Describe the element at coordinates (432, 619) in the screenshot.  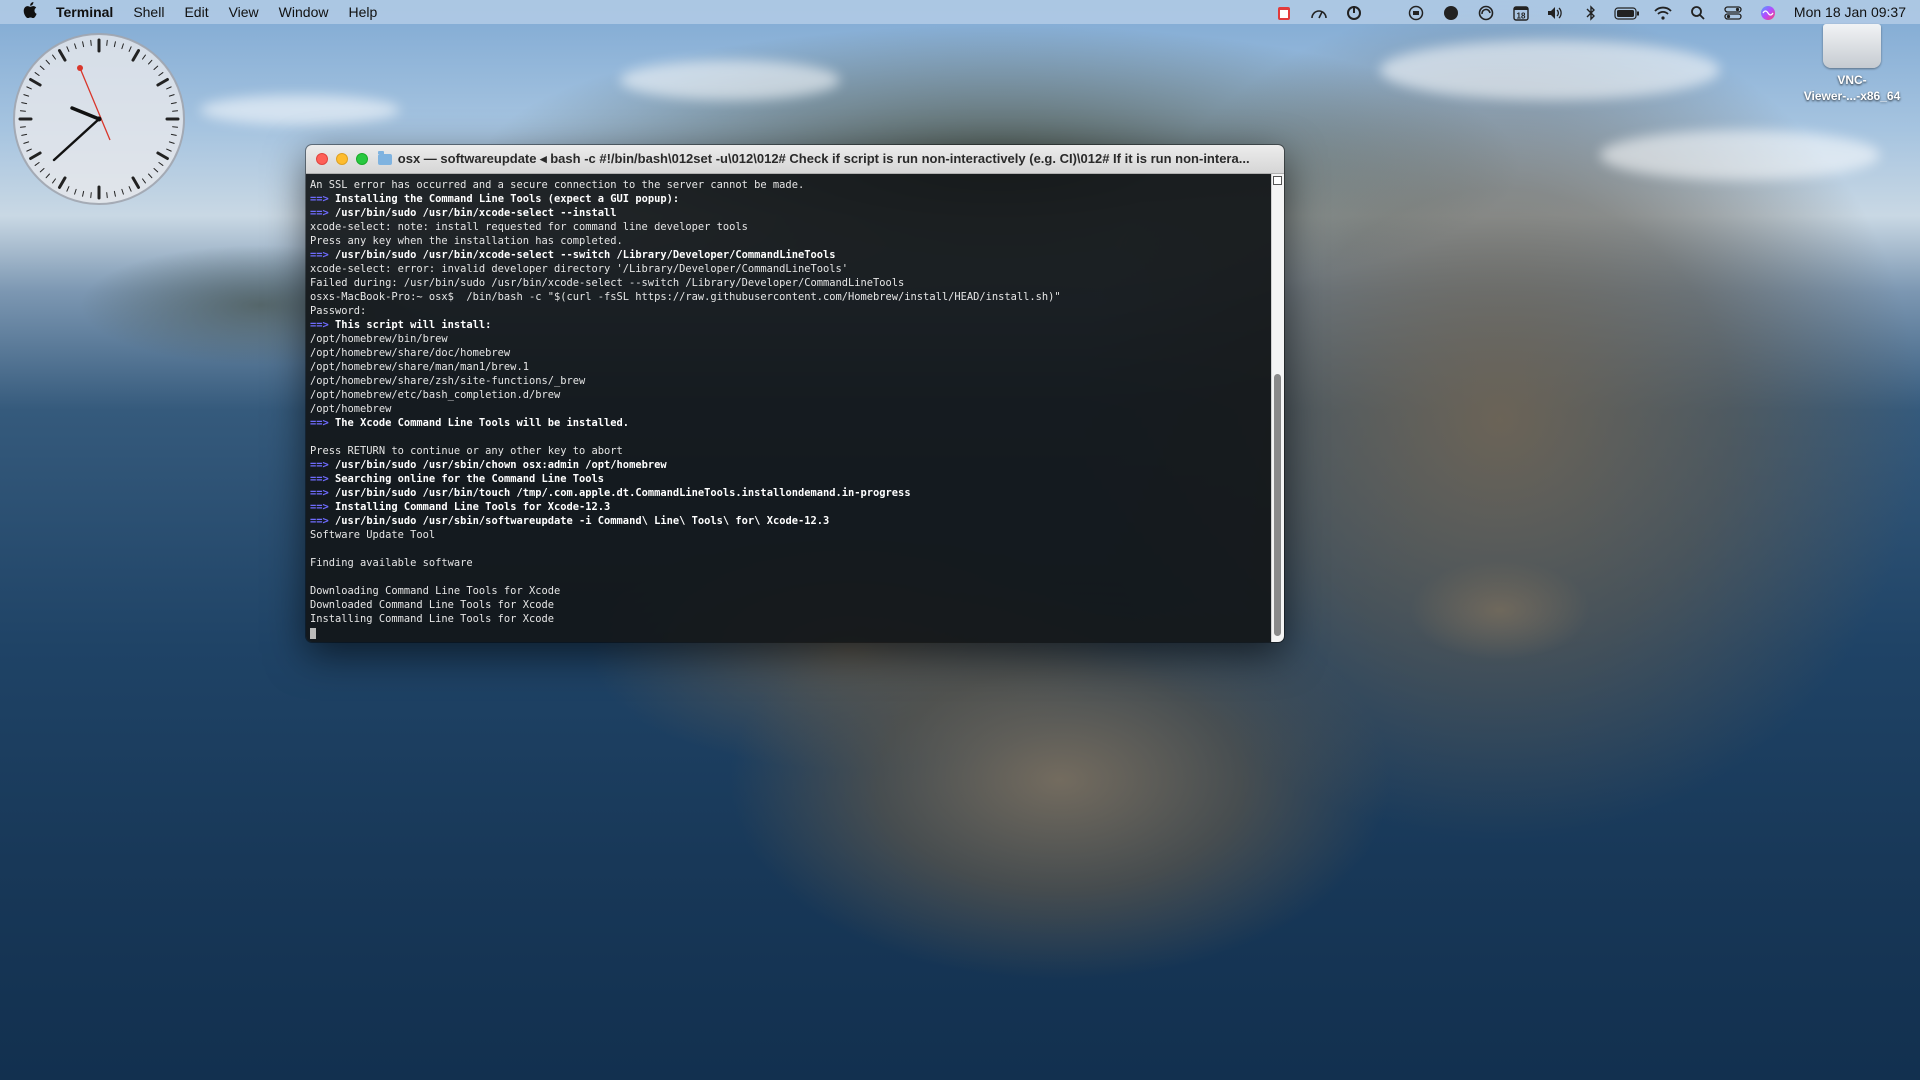
I see `terminal-line-text: Installing Command Line Tools for Xcode` at that location.